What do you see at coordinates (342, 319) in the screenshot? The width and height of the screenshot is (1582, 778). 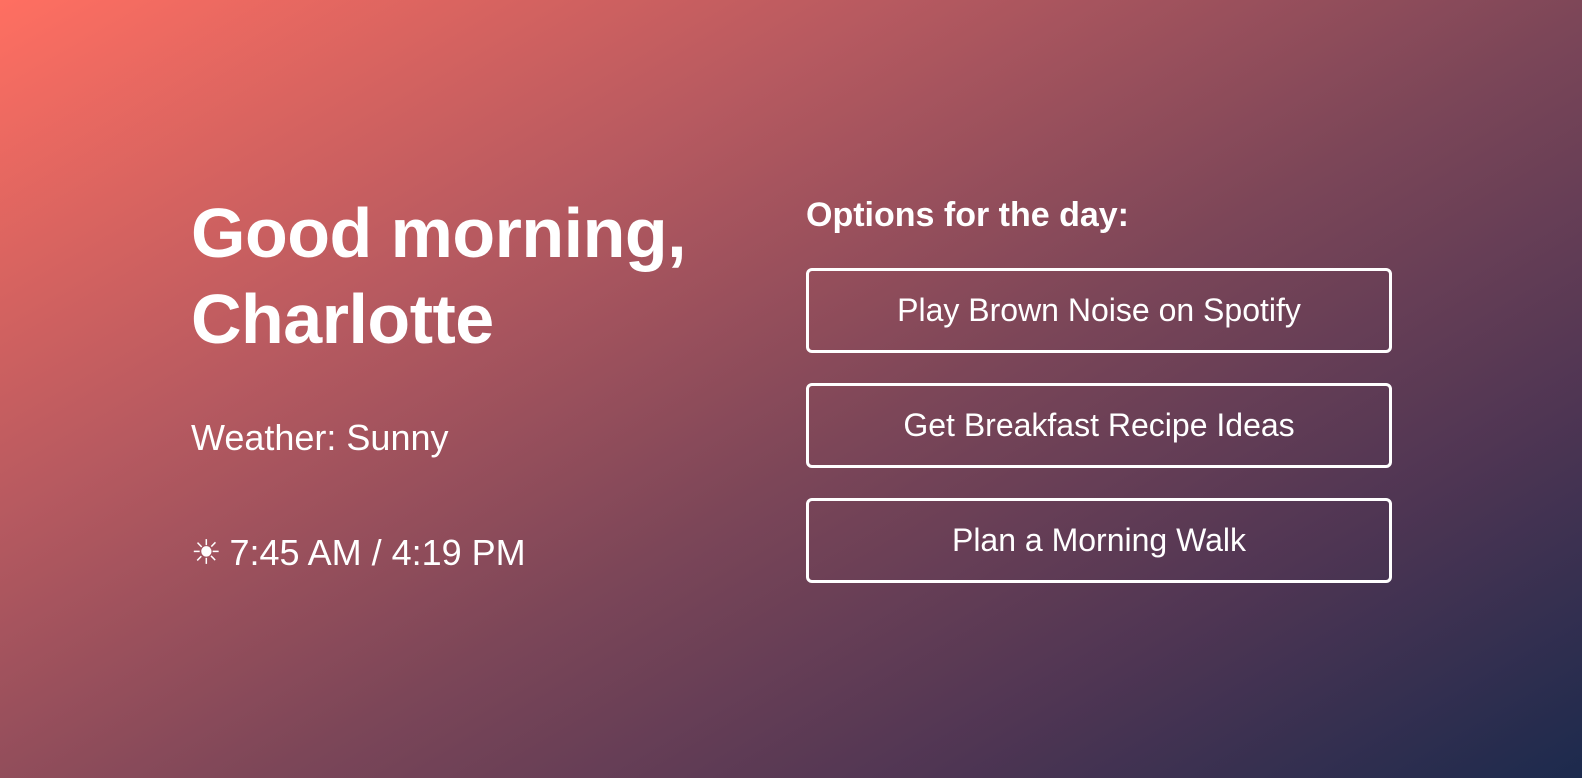 I see `user-name: Charlotte` at bounding box center [342, 319].